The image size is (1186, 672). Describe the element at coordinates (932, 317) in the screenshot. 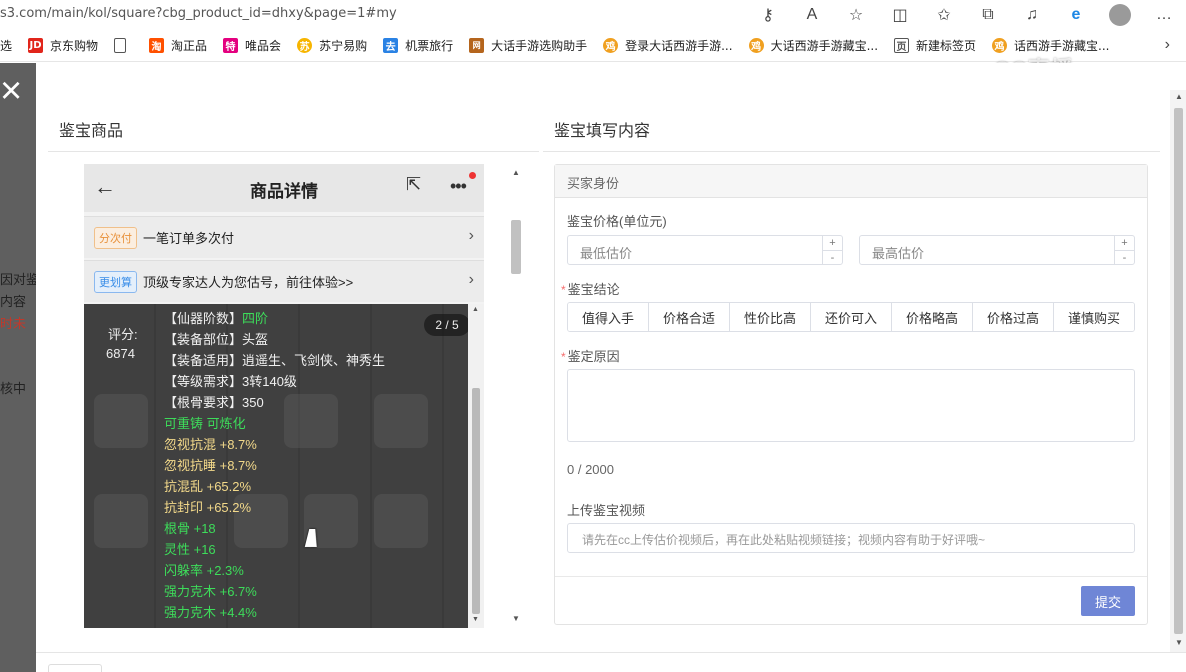

I see `conclusion-option: 价格略高` at that location.